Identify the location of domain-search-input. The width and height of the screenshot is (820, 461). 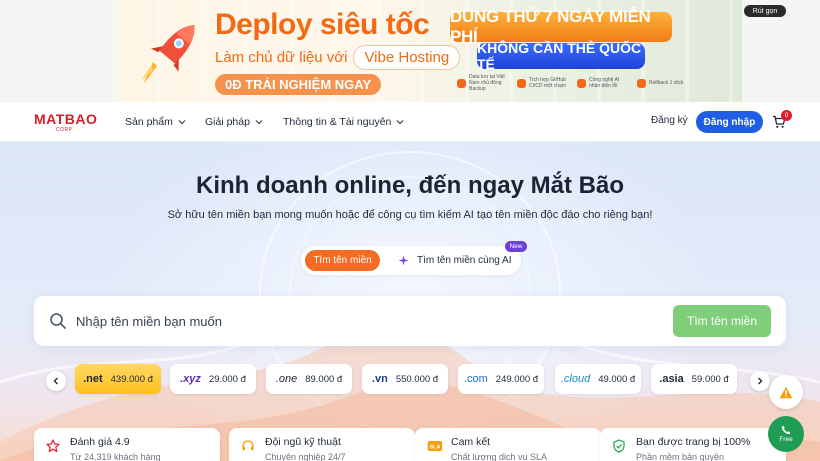
(376, 321).